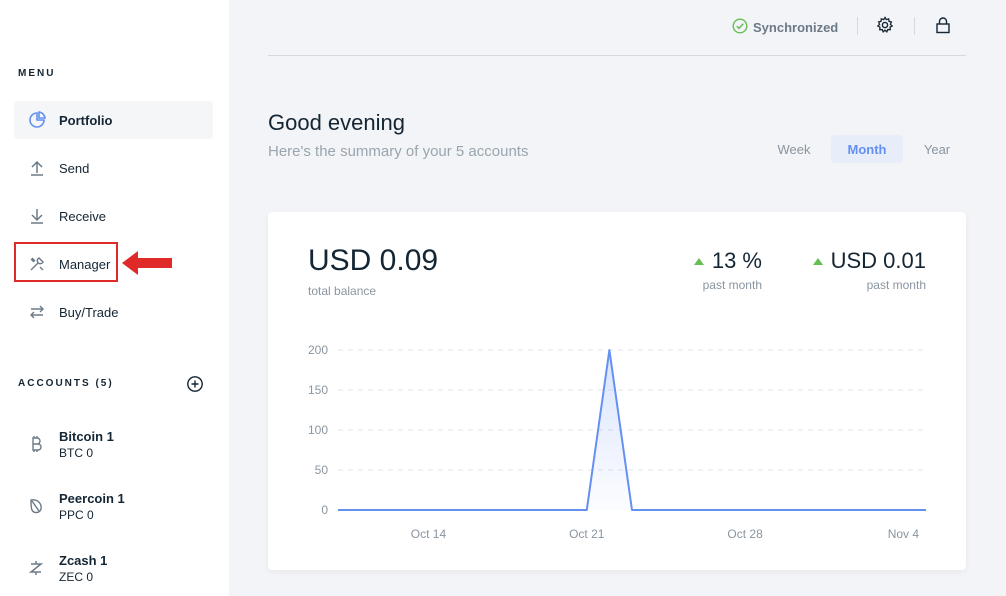  I want to click on sidebar-item-receive: Receive, so click(113, 216).